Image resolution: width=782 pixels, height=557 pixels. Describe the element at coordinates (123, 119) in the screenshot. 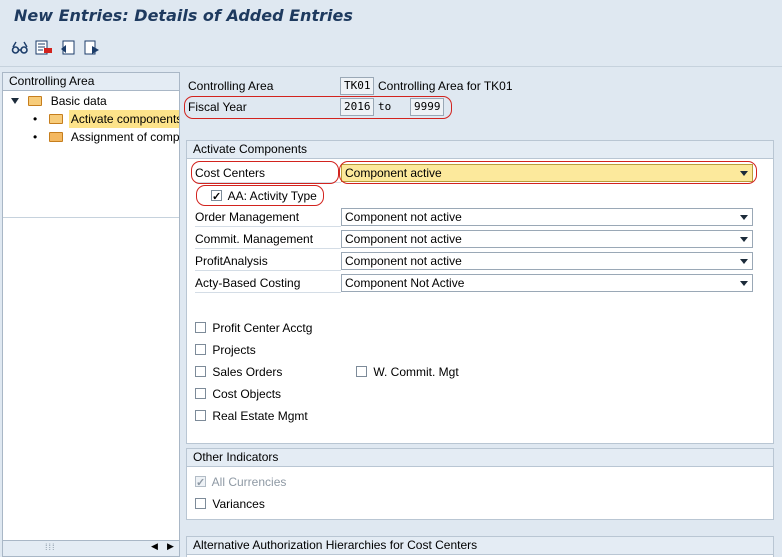

I see `tree-node-label: Activate components` at that location.